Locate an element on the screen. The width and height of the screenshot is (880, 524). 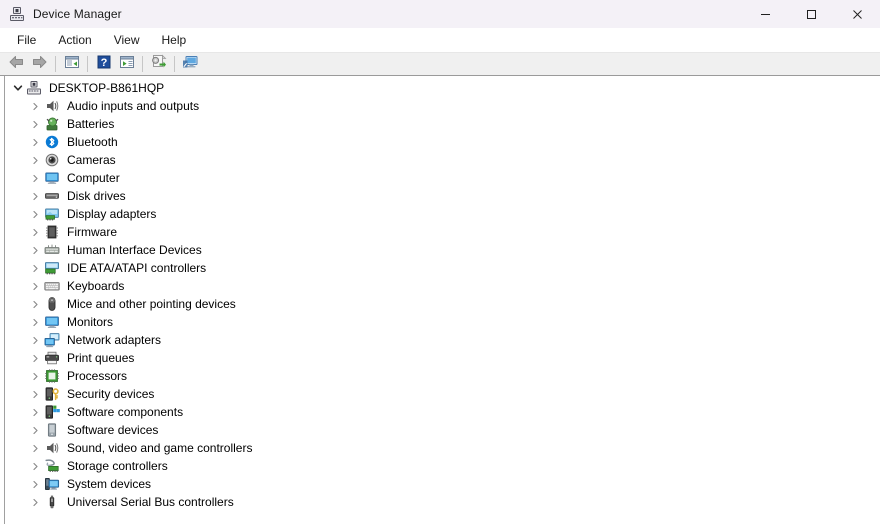
tree-row-batteries: Batteries is located at coordinates (442, 124).